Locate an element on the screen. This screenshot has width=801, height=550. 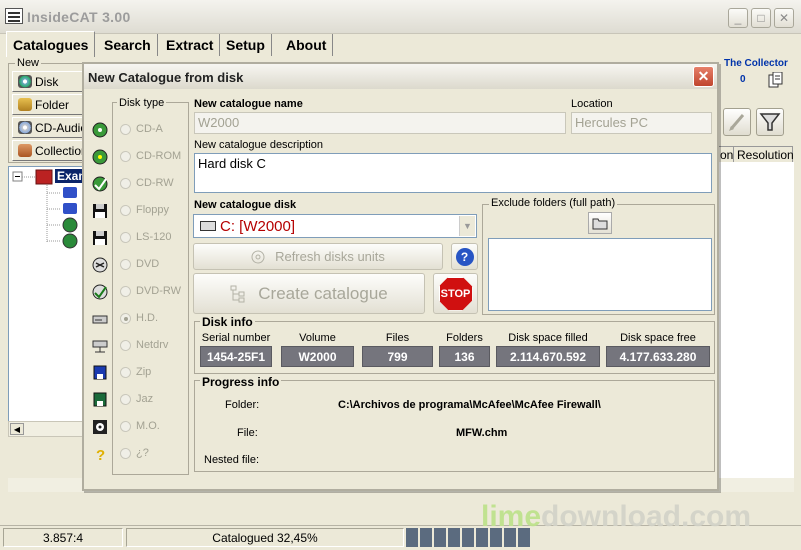
disk-type-option: DVD-RW is located at coordinates (150, 291).